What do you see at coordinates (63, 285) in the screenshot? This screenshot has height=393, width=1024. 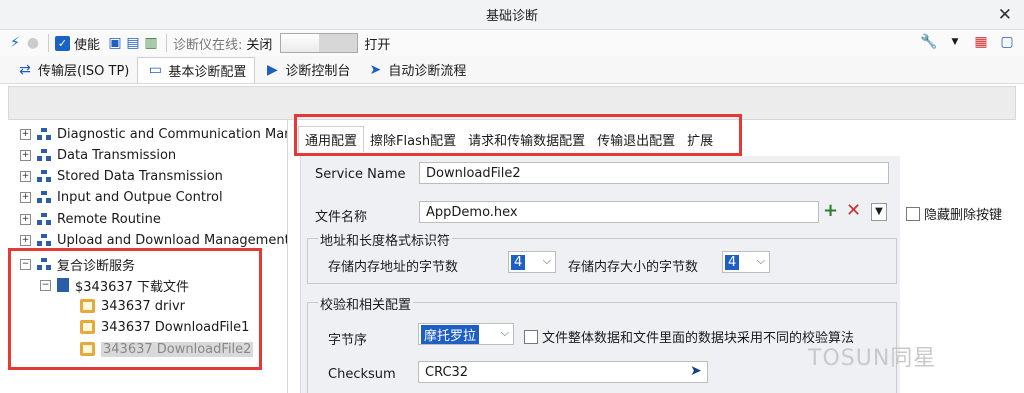 I see `service-icon` at bounding box center [63, 285].